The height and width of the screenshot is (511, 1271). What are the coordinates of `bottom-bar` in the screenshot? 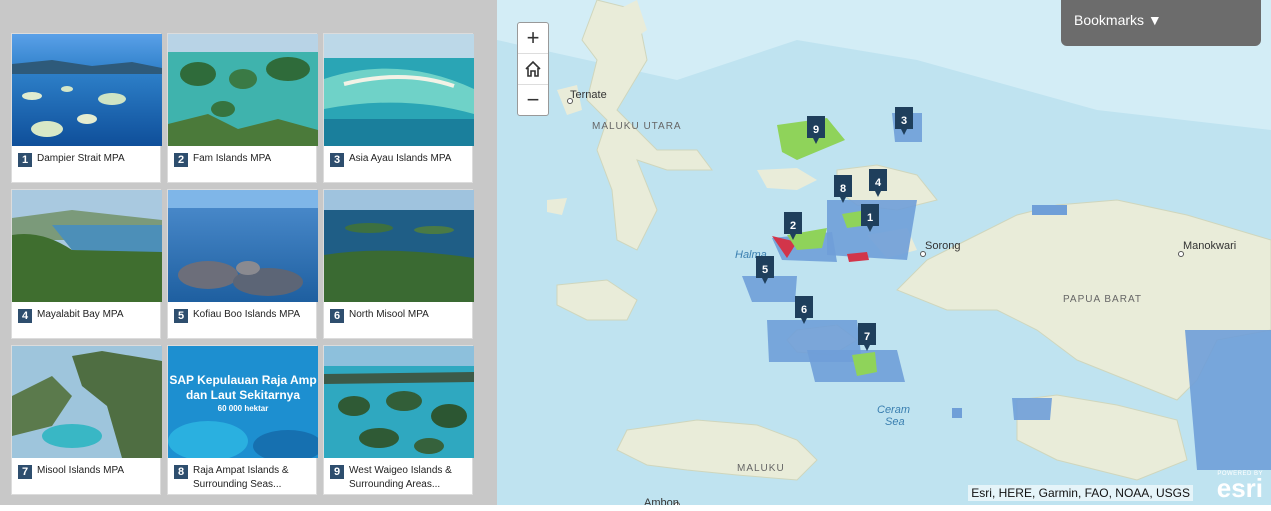 It's located at (635, 508).